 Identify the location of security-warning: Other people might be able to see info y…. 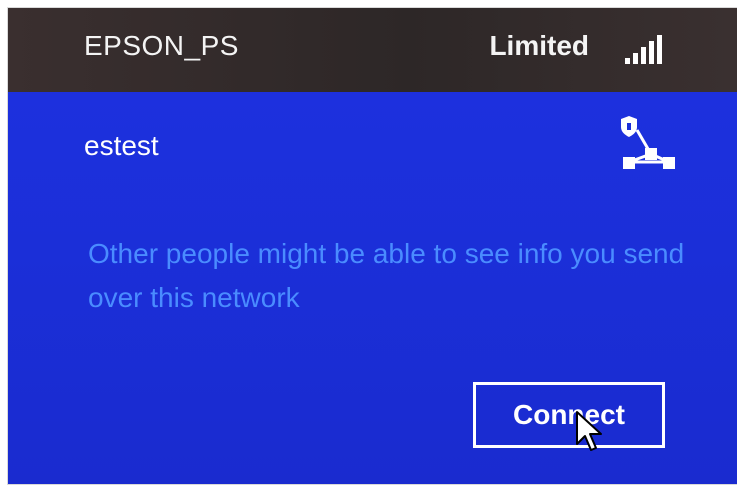
(386, 275).